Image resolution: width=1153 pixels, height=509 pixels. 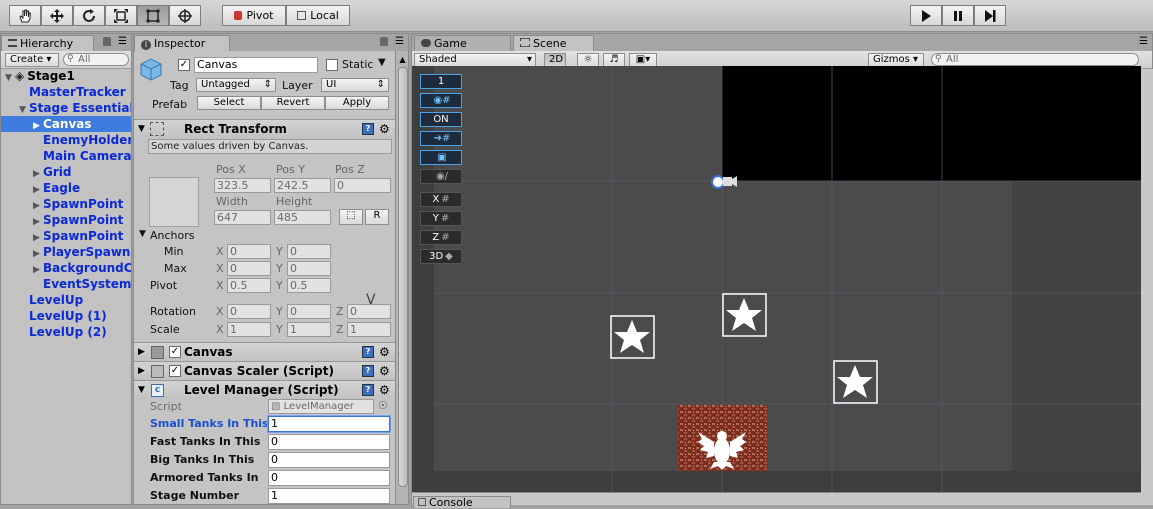 I want to click on pause-button, so click(x=958, y=15).